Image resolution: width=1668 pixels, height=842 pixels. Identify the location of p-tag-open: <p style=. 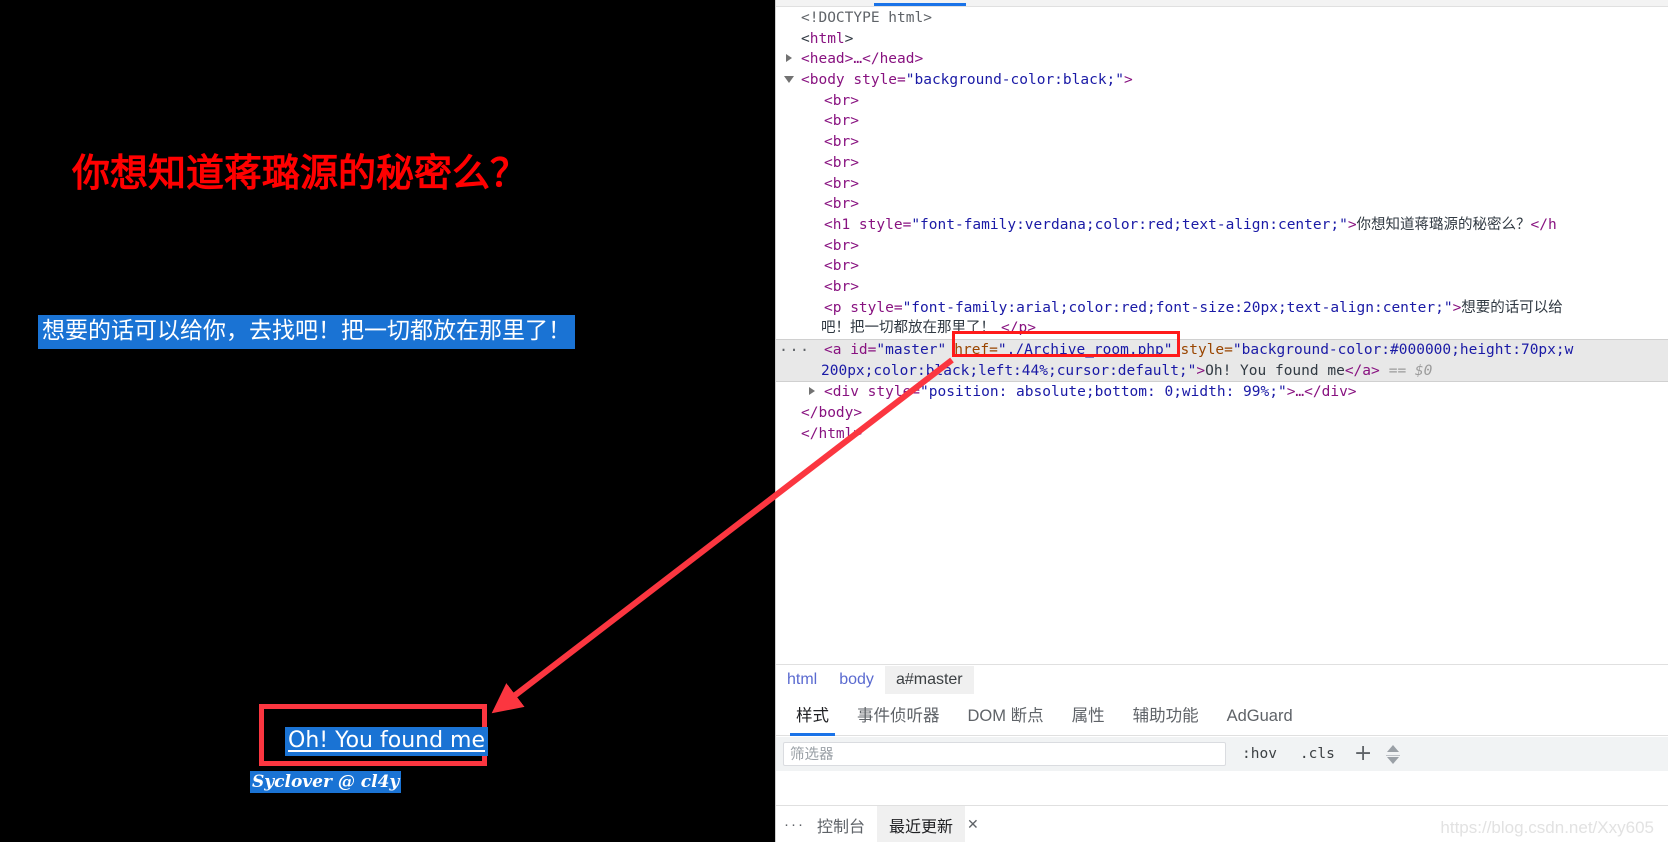
(863, 307).